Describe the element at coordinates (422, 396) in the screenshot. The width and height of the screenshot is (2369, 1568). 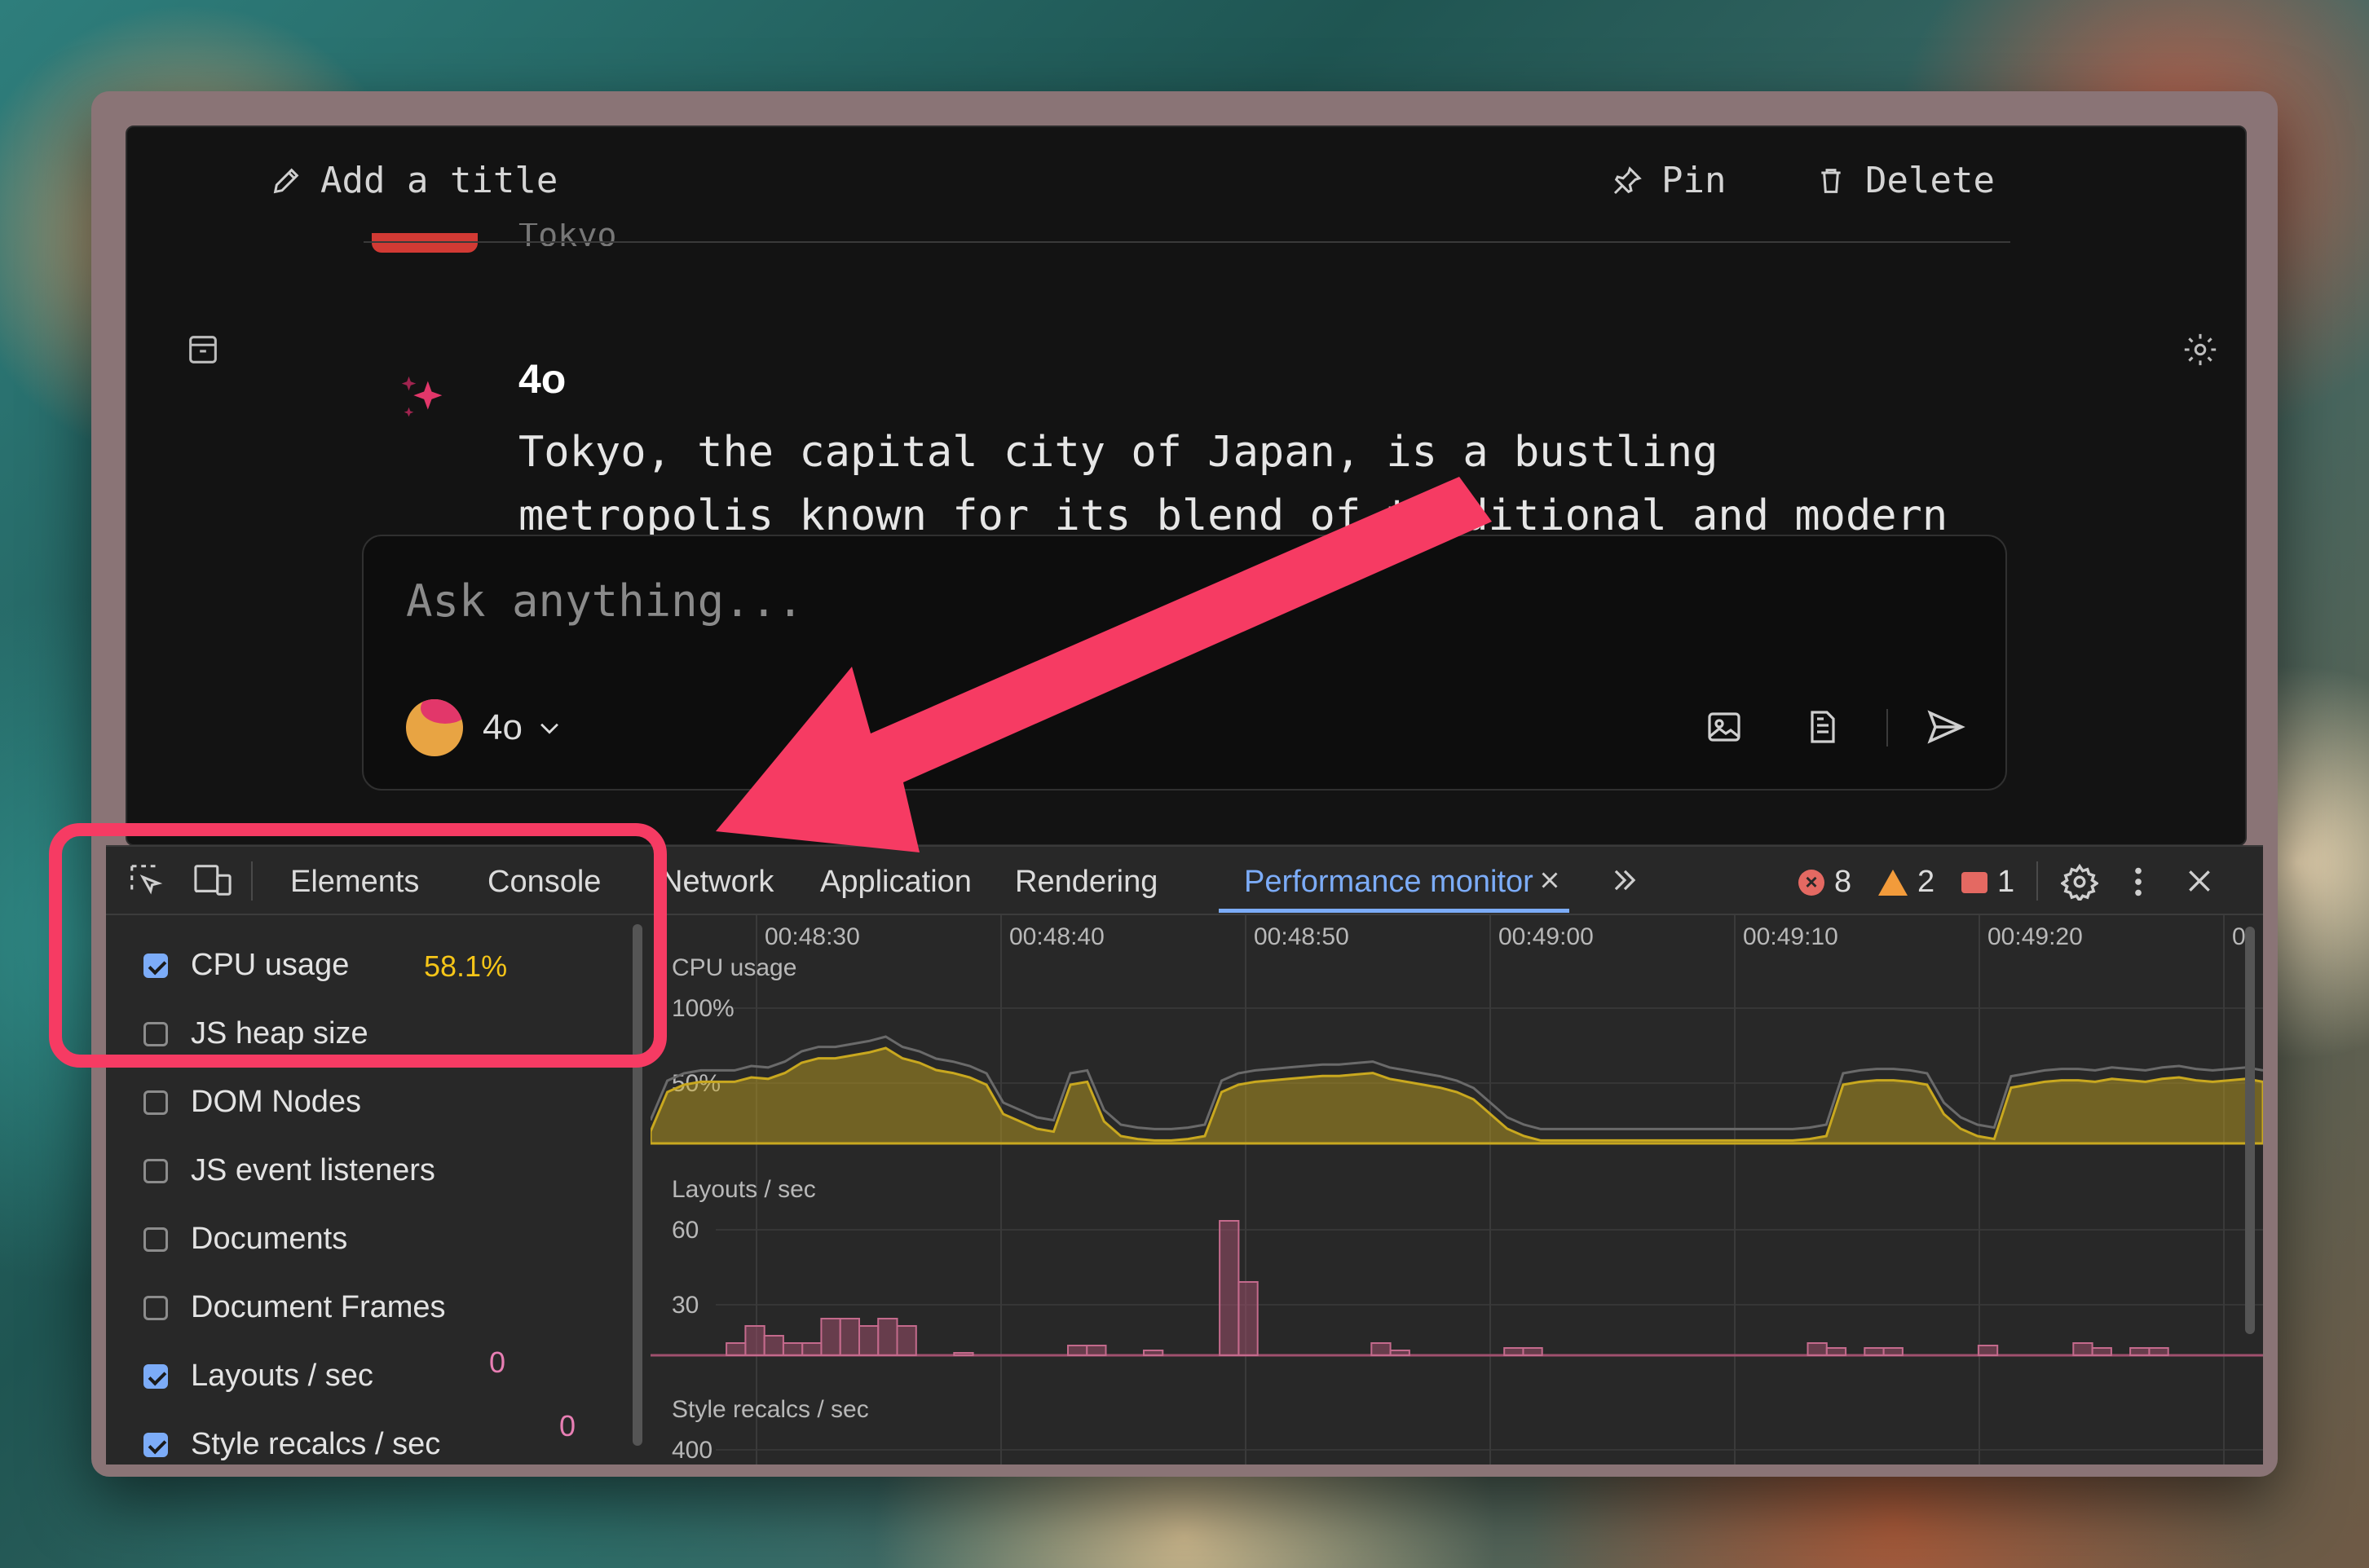
I see `sparkle-icon` at that location.